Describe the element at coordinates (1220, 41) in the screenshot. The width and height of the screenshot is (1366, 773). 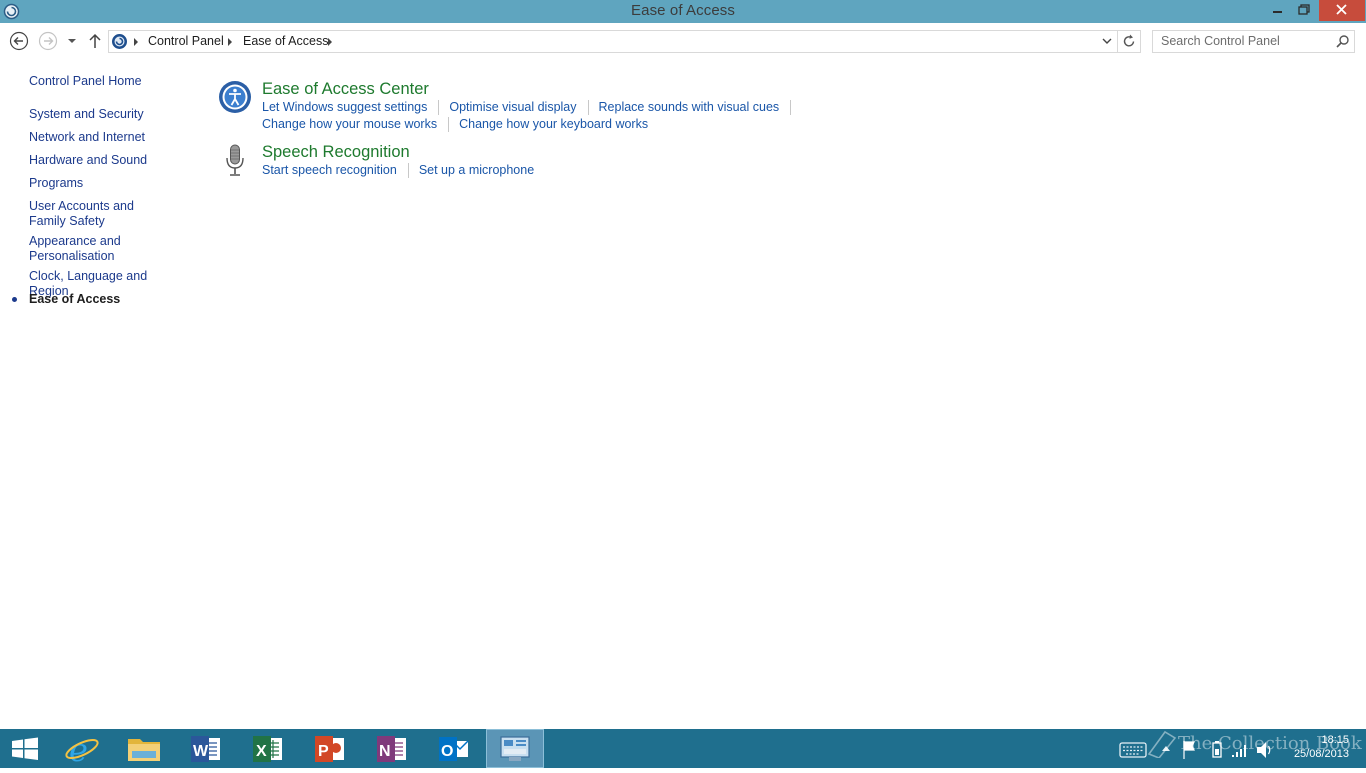
I see `search-placeholder: Search Control Panel` at that location.